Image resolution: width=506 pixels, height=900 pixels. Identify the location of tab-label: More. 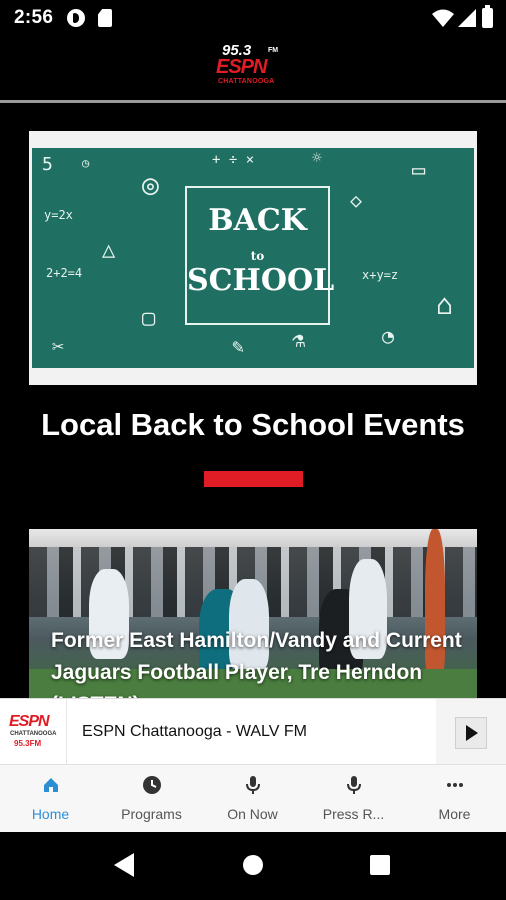
(454, 814).